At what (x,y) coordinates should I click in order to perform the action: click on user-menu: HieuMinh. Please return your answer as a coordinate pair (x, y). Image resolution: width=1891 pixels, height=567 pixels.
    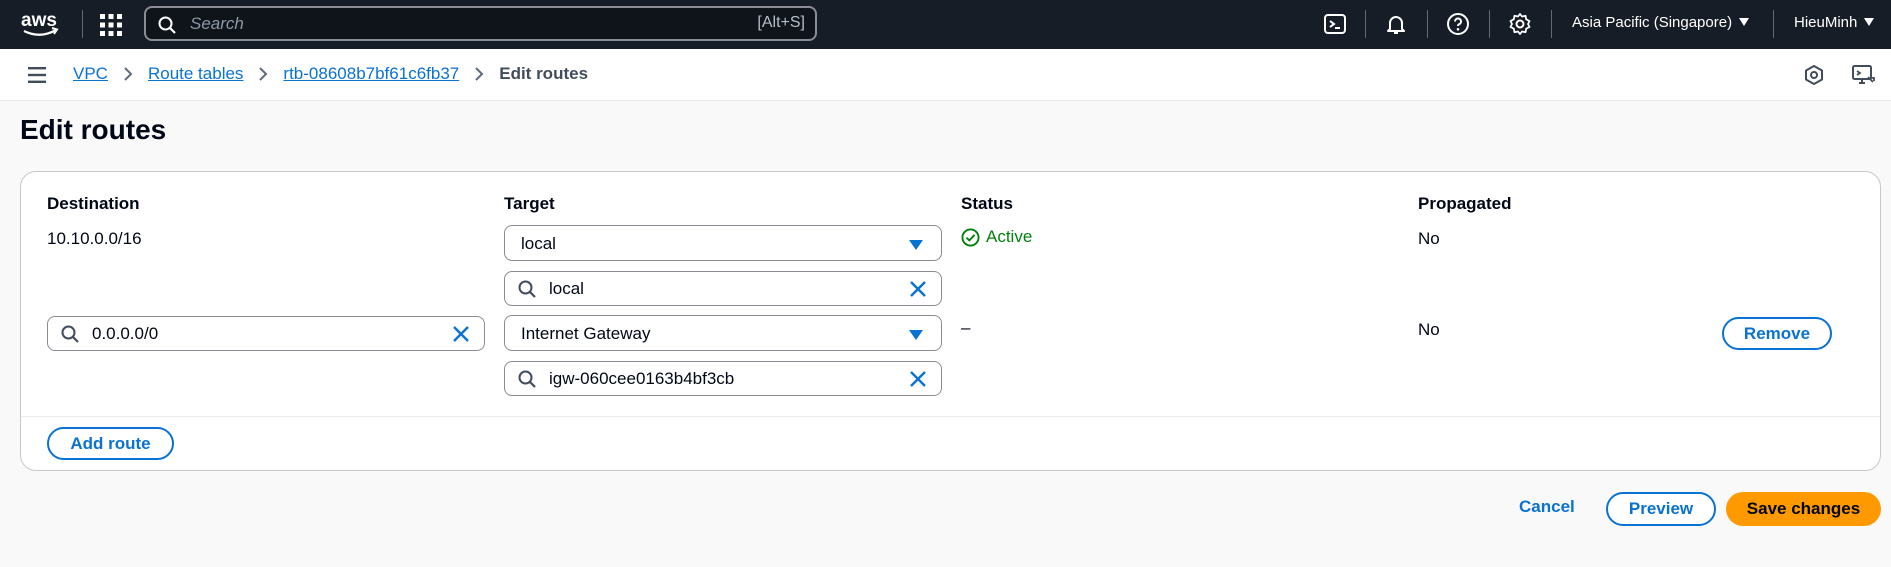
    Looking at the image, I should click on (1834, 22).